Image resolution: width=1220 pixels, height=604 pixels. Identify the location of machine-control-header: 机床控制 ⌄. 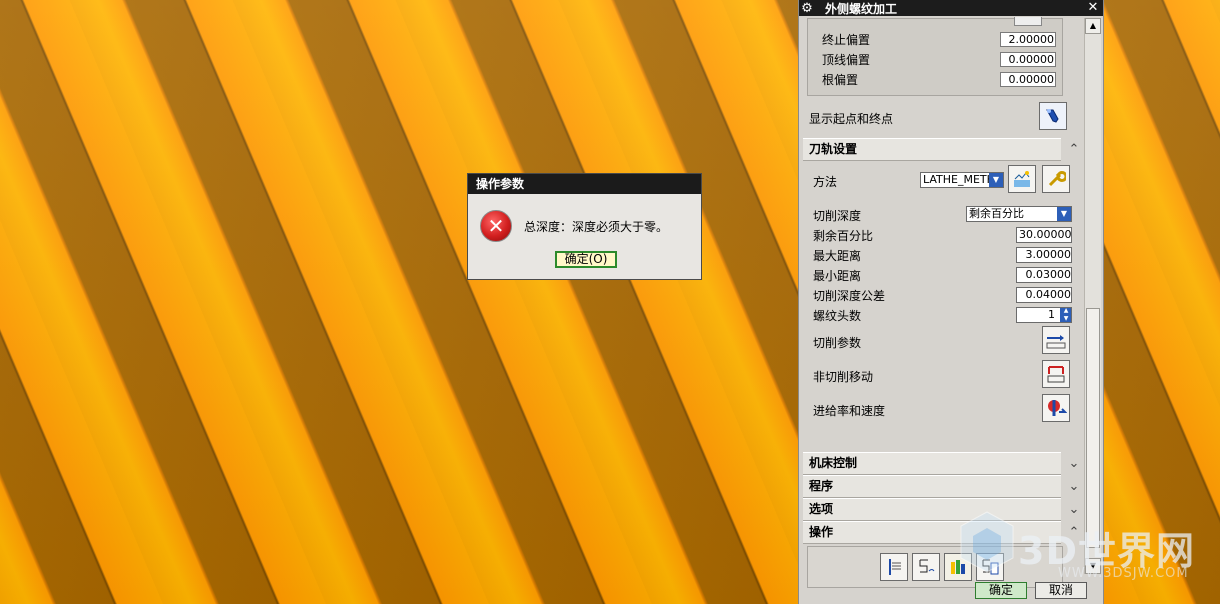
(941, 463).